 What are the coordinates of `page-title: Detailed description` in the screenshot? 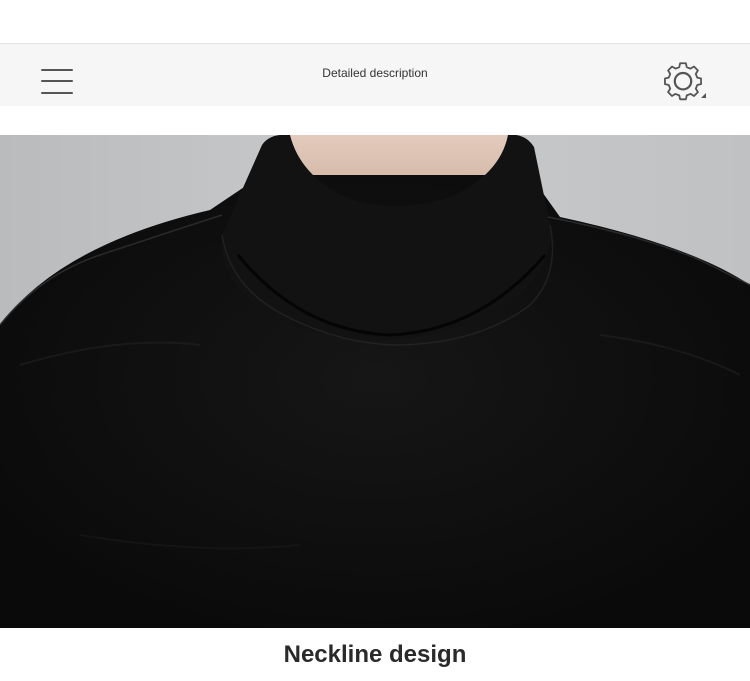 It's located at (375, 73).